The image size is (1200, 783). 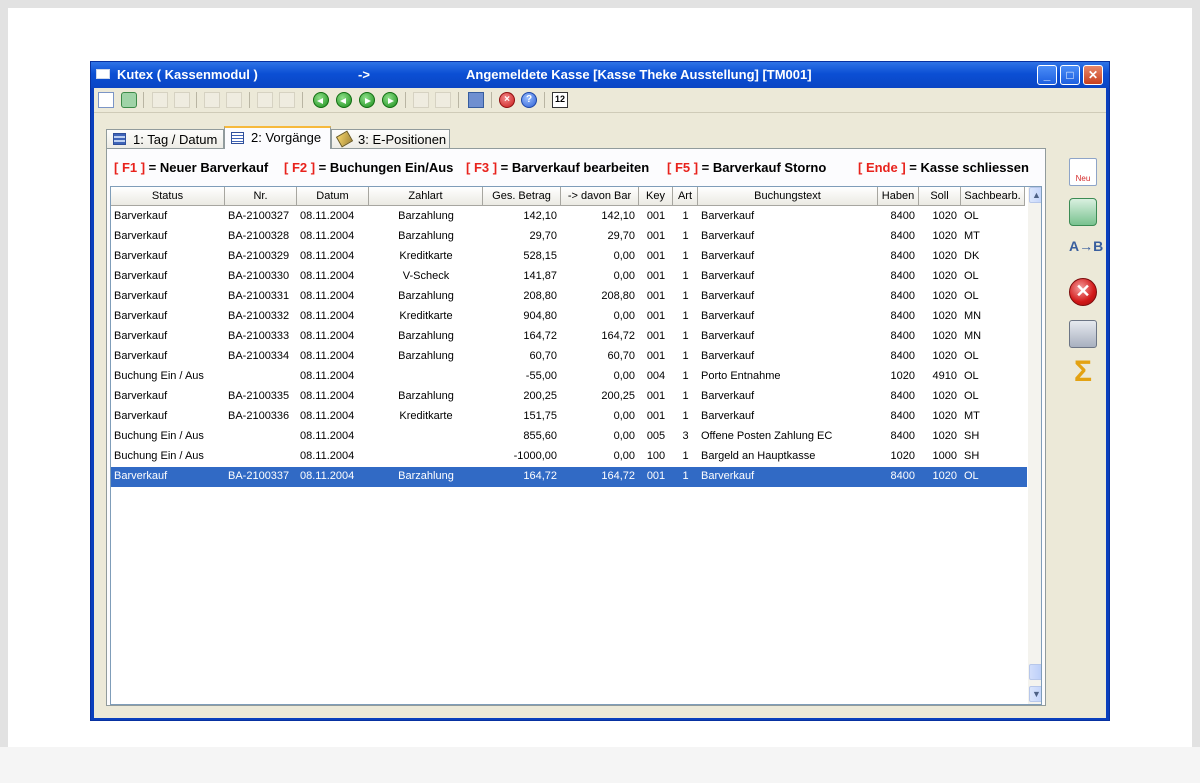 I want to click on close-button: ✕, so click(x=1093, y=75).